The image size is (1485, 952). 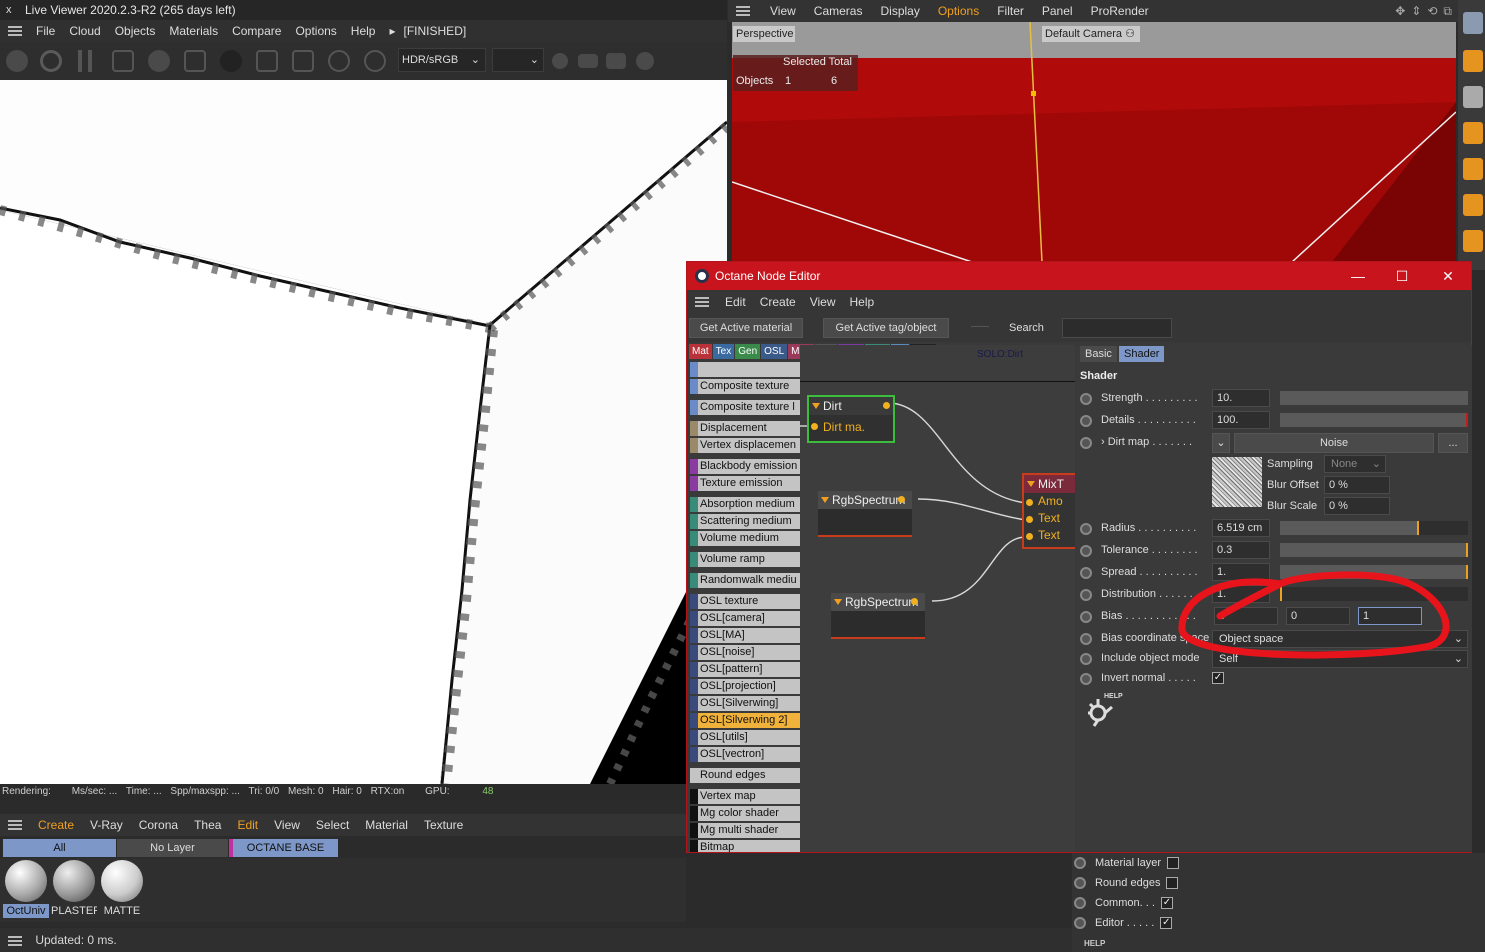 I want to click on category-tab-osl: OSL, so click(x=774, y=351).